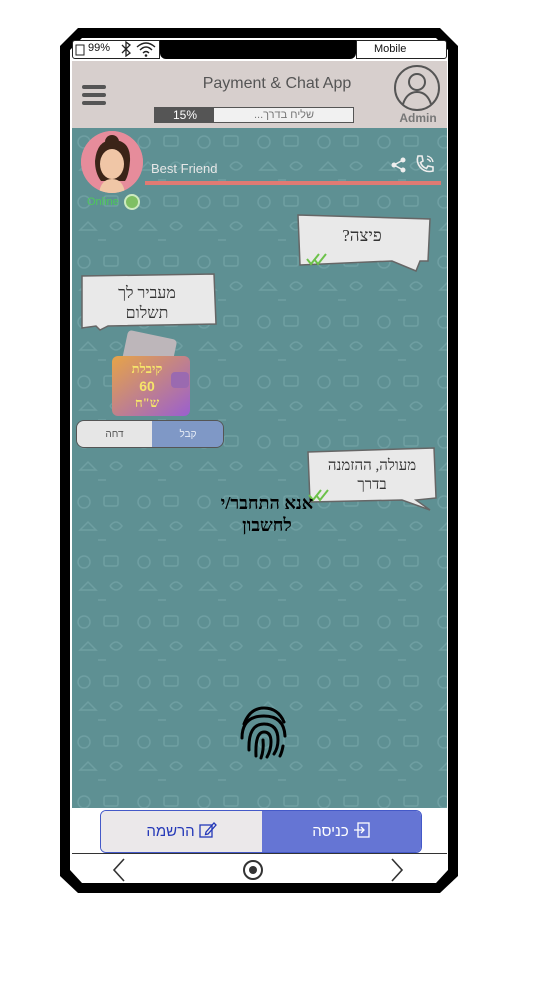  Describe the element at coordinates (293, 183) in the screenshot. I see `contact-underline` at that location.